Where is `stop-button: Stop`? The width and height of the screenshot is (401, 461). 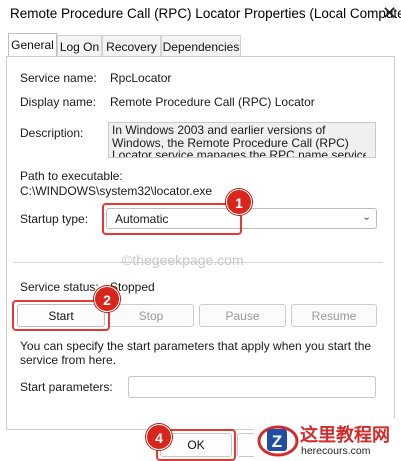
stop-button: Stop is located at coordinates (151, 315).